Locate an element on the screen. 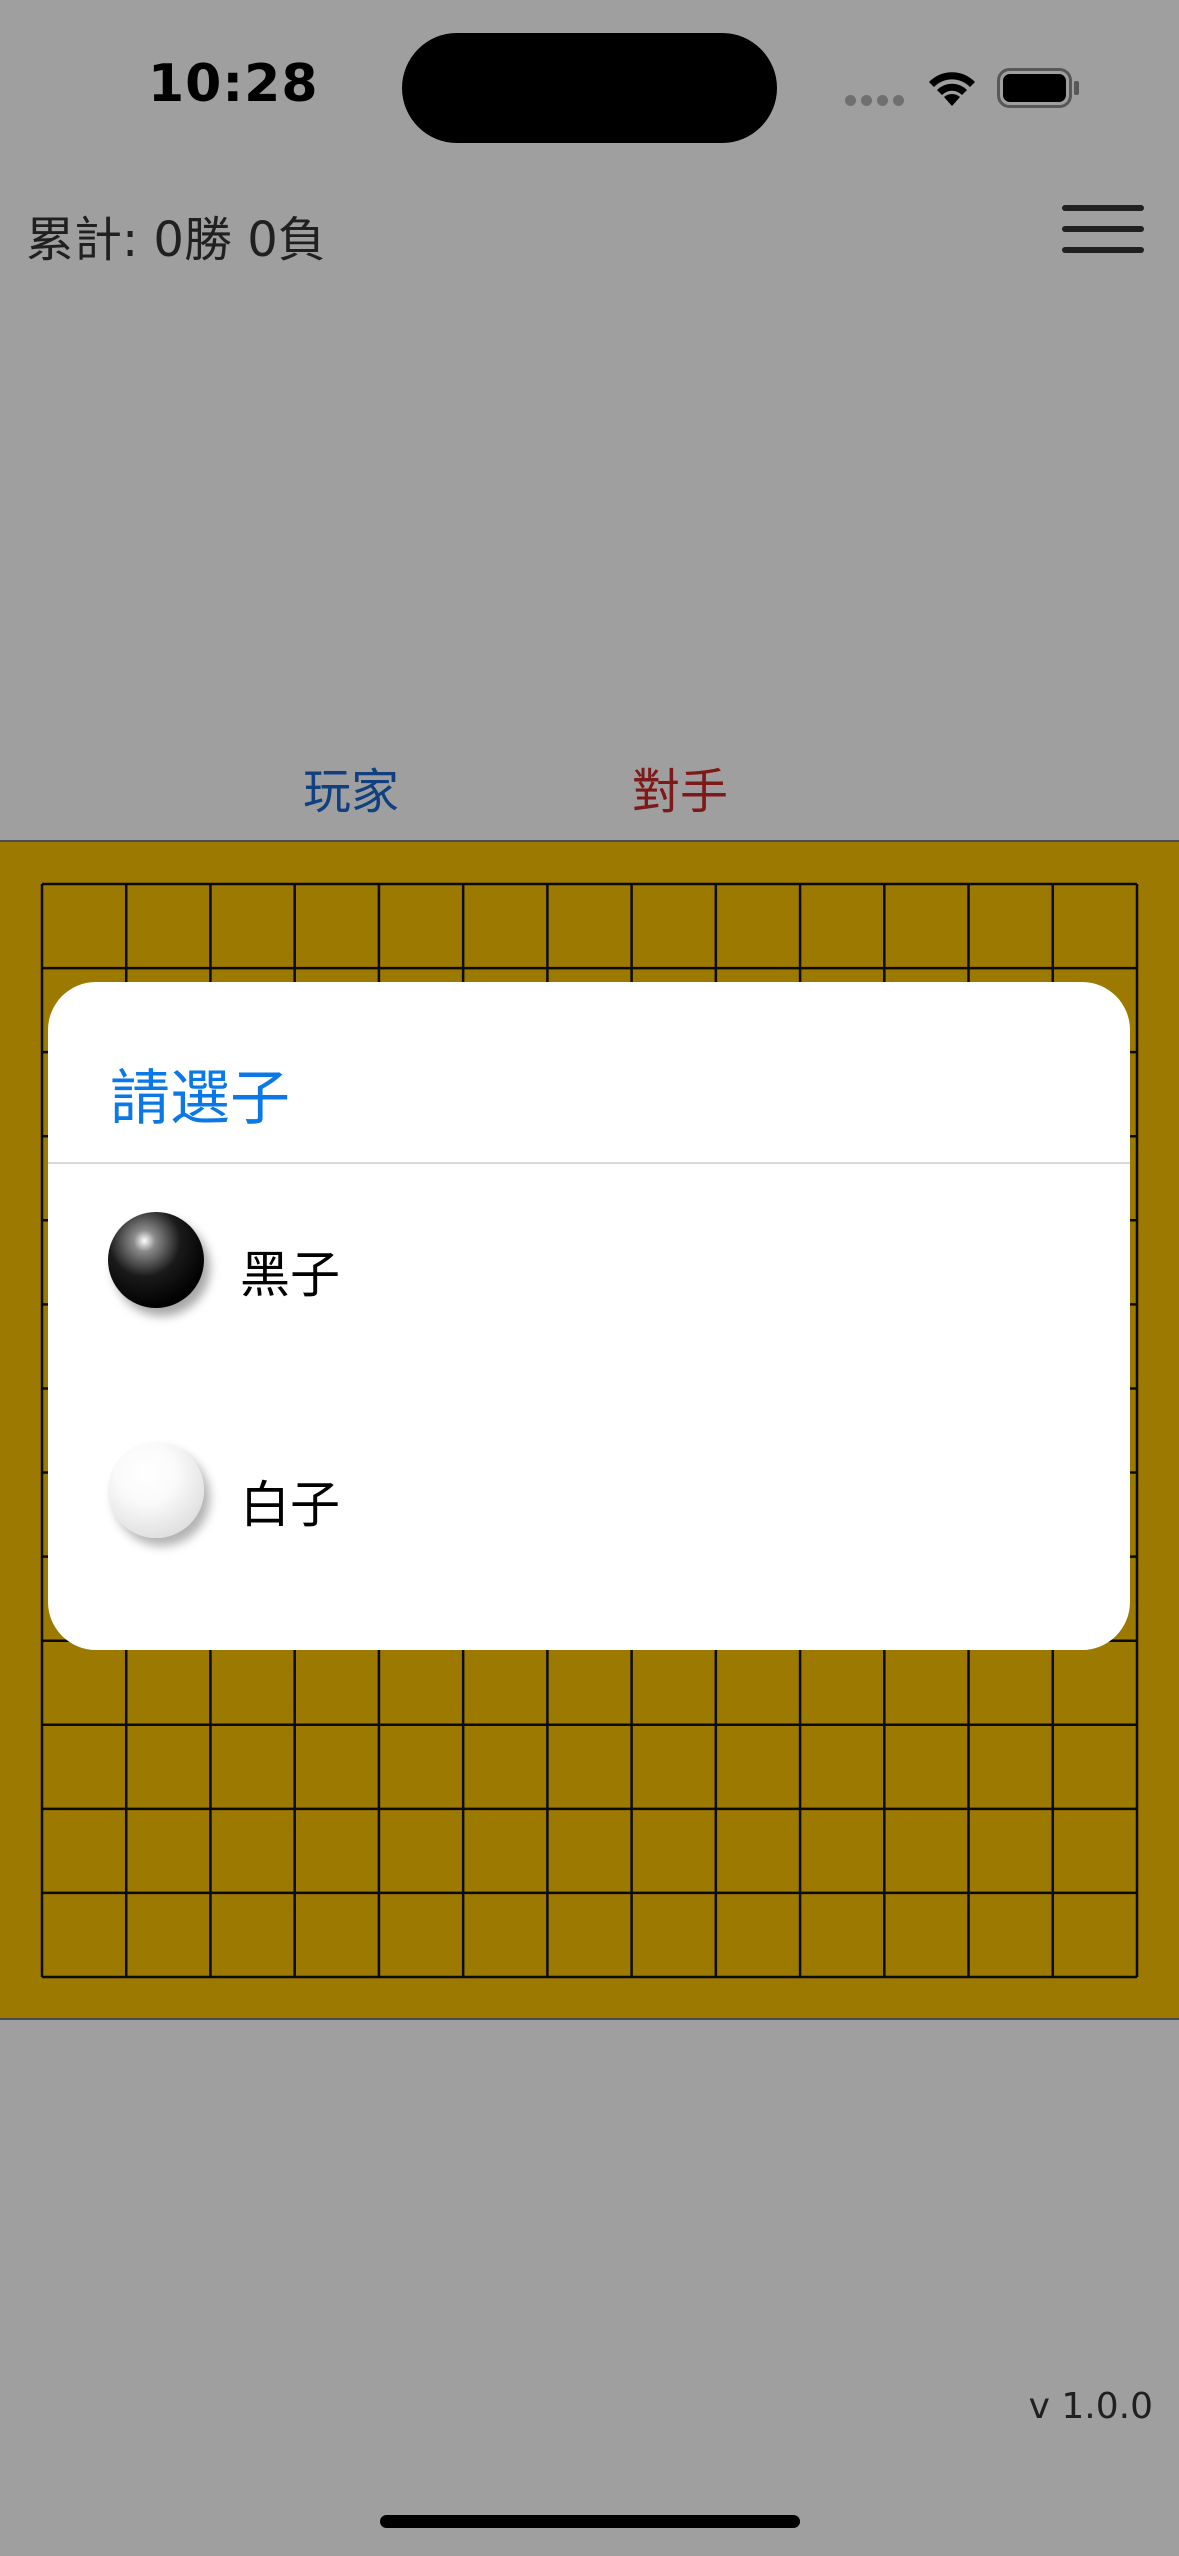  black-stone-label: 黑子 is located at coordinates (290, 1275).